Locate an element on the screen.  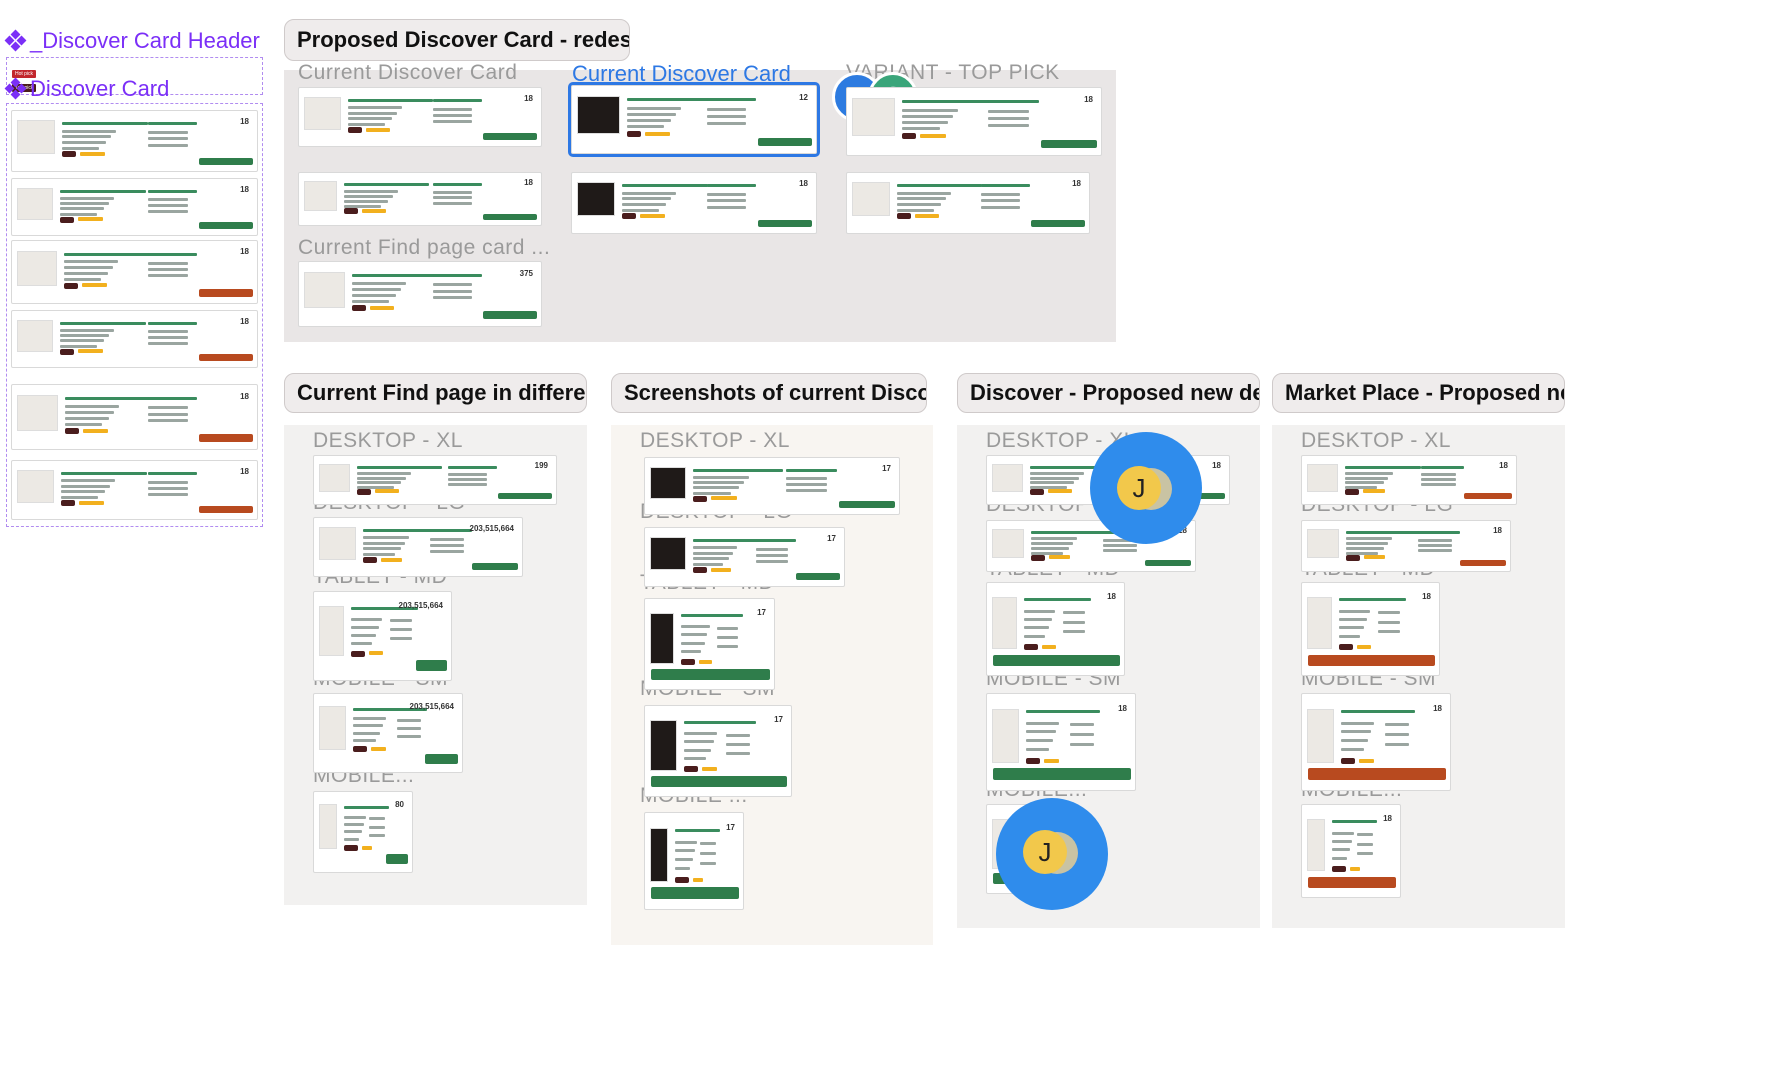
current-discover-card-alt: 18 is located at coordinates (420, 199).